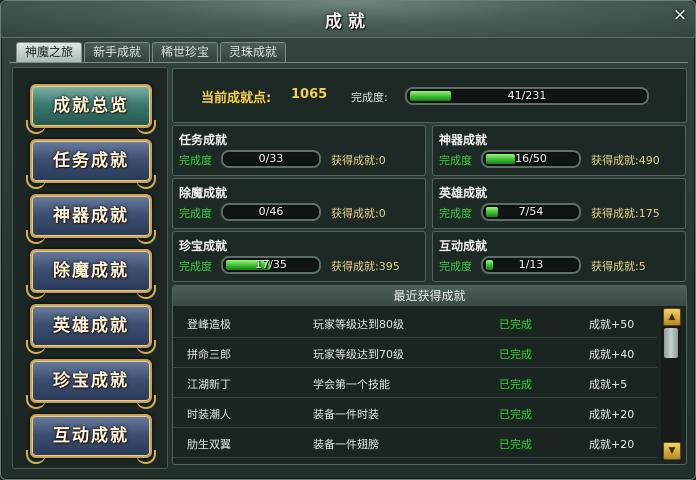  What do you see at coordinates (463, 140) in the screenshot?
I see `card-title: 神器成就` at bounding box center [463, 140].